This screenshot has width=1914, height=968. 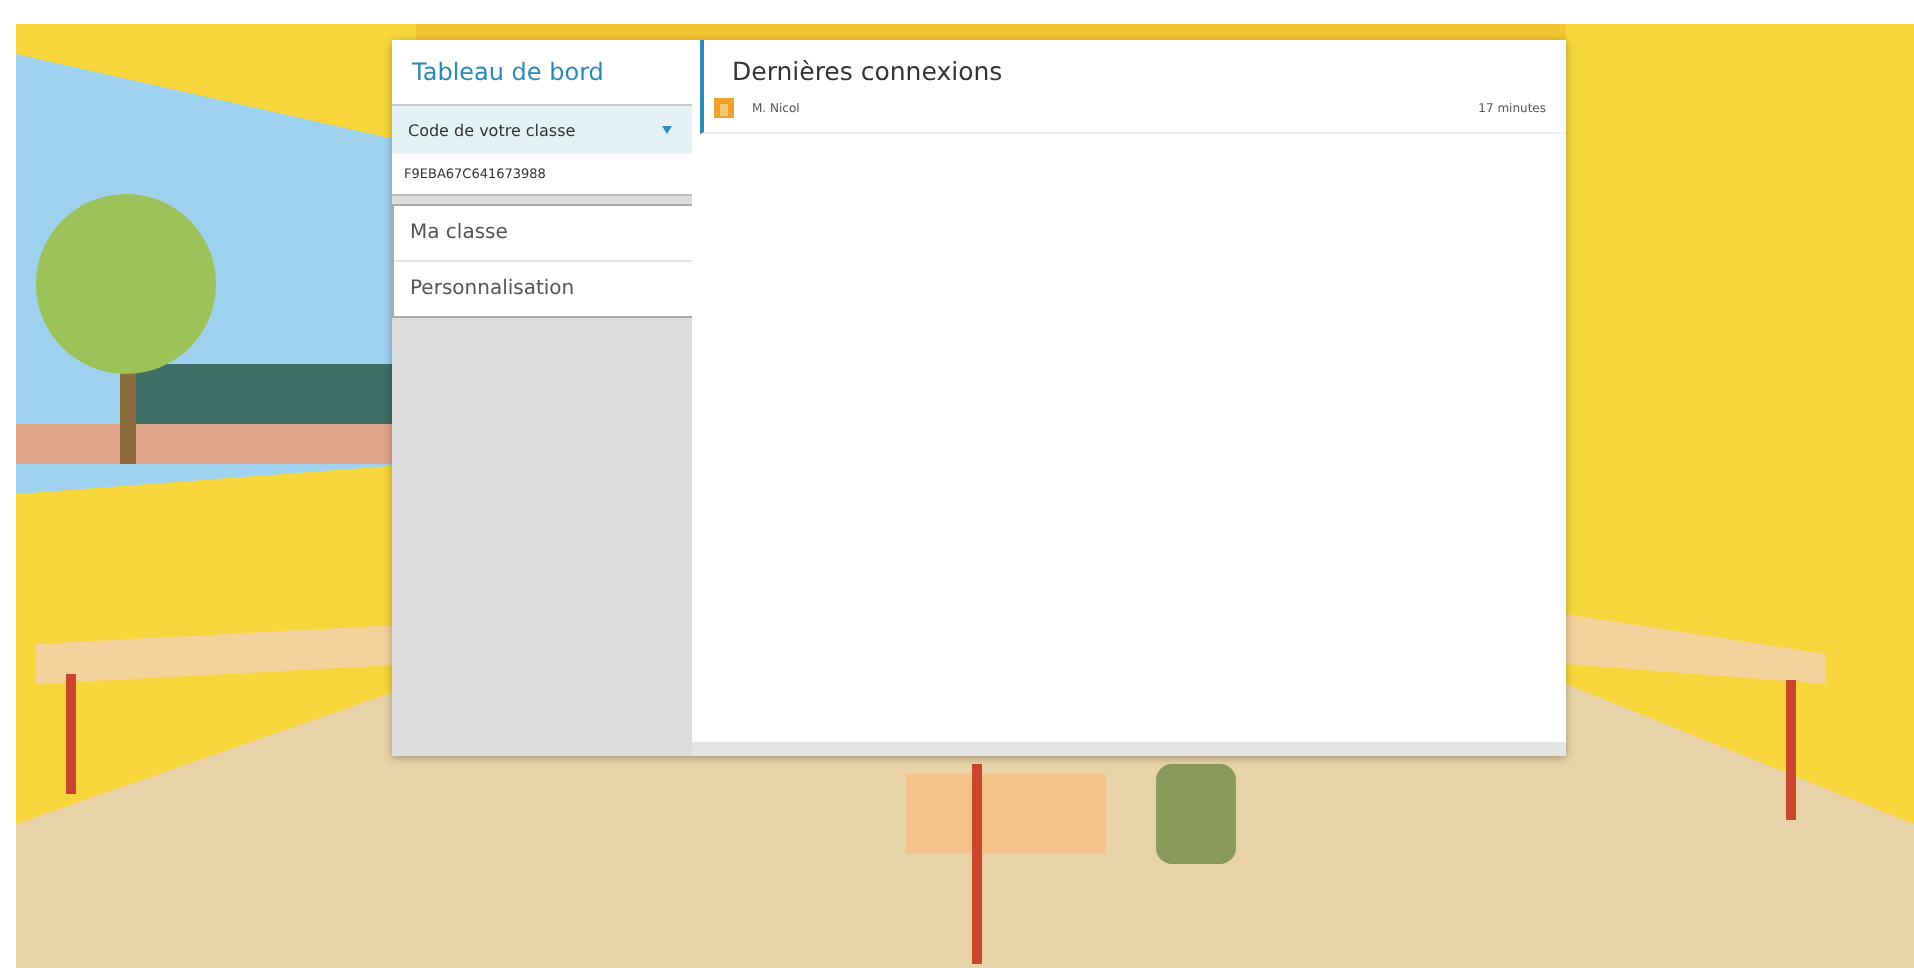 What do you see at coordinates (543, 289) in the screenshot?
I see `menu-item: Personnalisation` at bounding box center [543, 289].